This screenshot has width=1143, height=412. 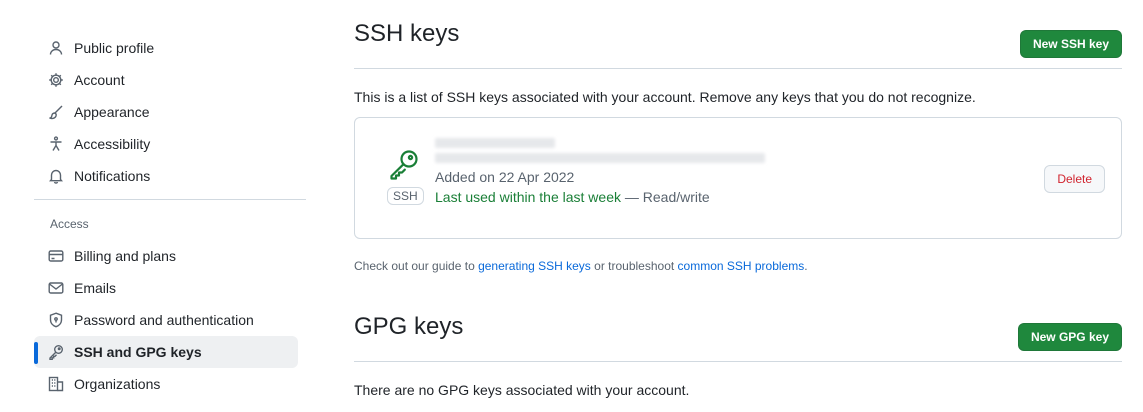 What do you see at coordinates (170, 176) in the screenshot?
I see `sidebar-item-notifications: Notifications` at bounding box center [170, 176].